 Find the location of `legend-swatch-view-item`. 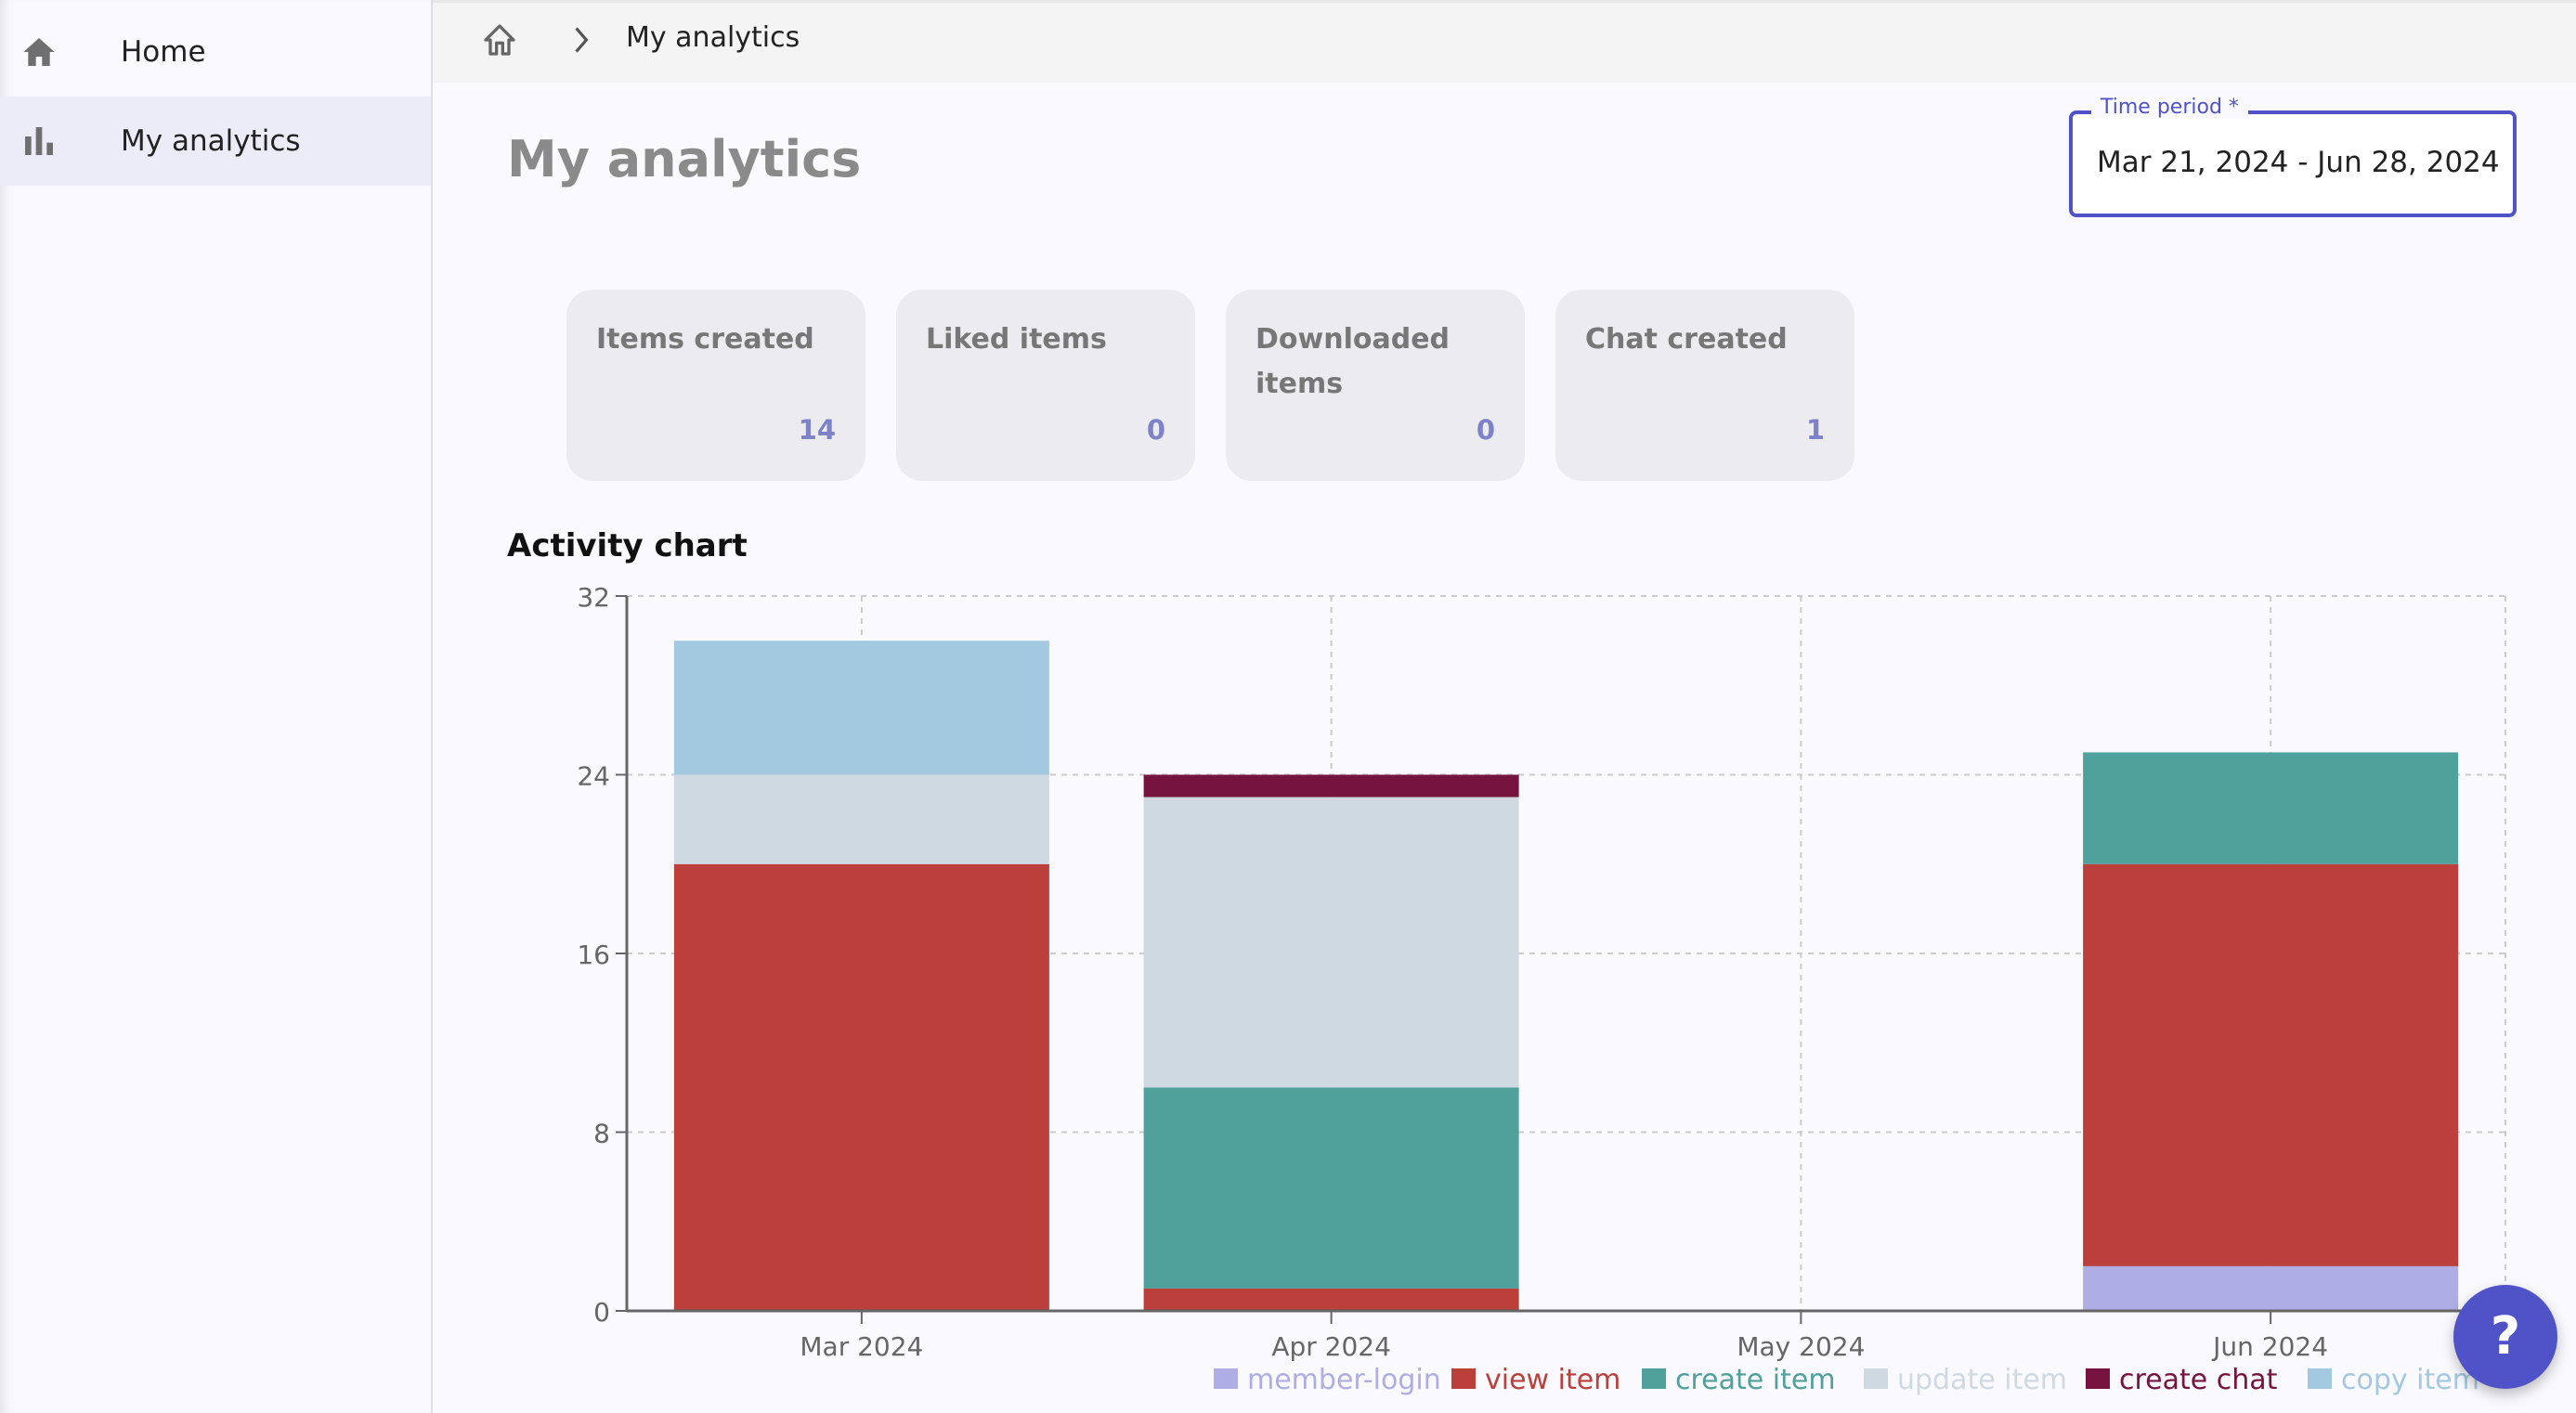

legend-swatch-view-item is located at coordinates (1463, 1378).